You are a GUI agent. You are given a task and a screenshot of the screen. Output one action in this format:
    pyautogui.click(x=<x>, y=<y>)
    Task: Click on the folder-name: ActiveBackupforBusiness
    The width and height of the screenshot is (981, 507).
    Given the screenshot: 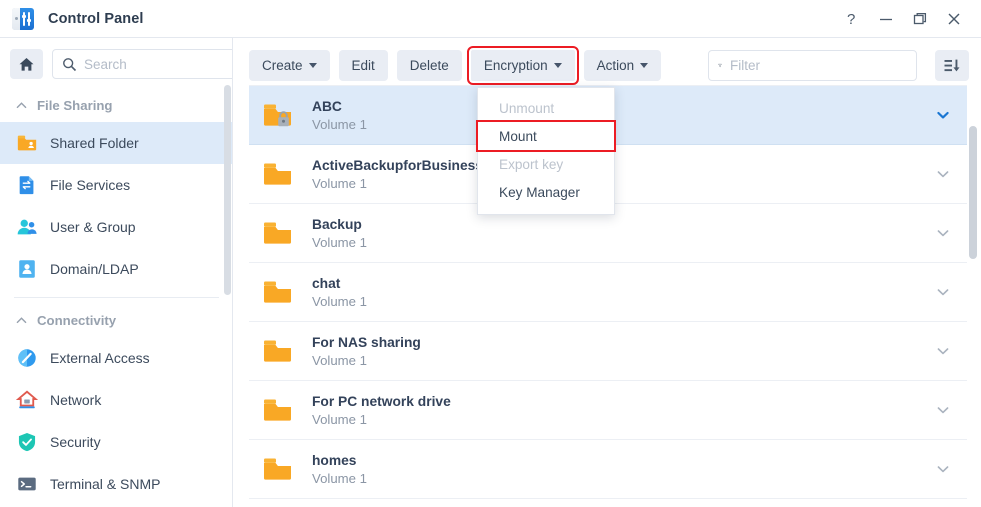 What is the action you would take?
    pyautogui.click(x=397, y=165)
    